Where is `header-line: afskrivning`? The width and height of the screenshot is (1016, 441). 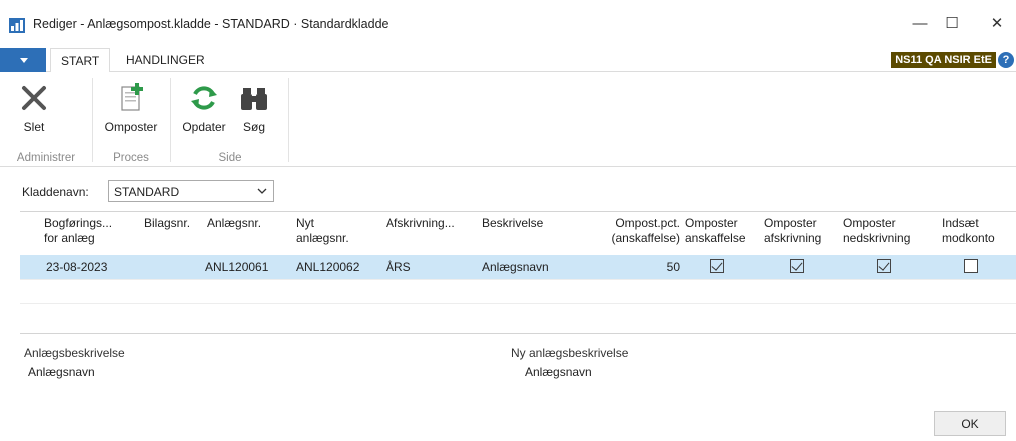 header-line: afskrivning is located at coordinates (793, 238).